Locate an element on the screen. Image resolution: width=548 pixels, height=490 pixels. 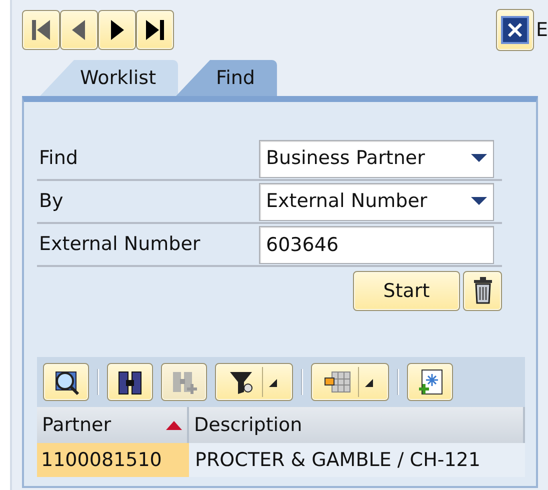
first-icon is located at coordinates (41, 30).